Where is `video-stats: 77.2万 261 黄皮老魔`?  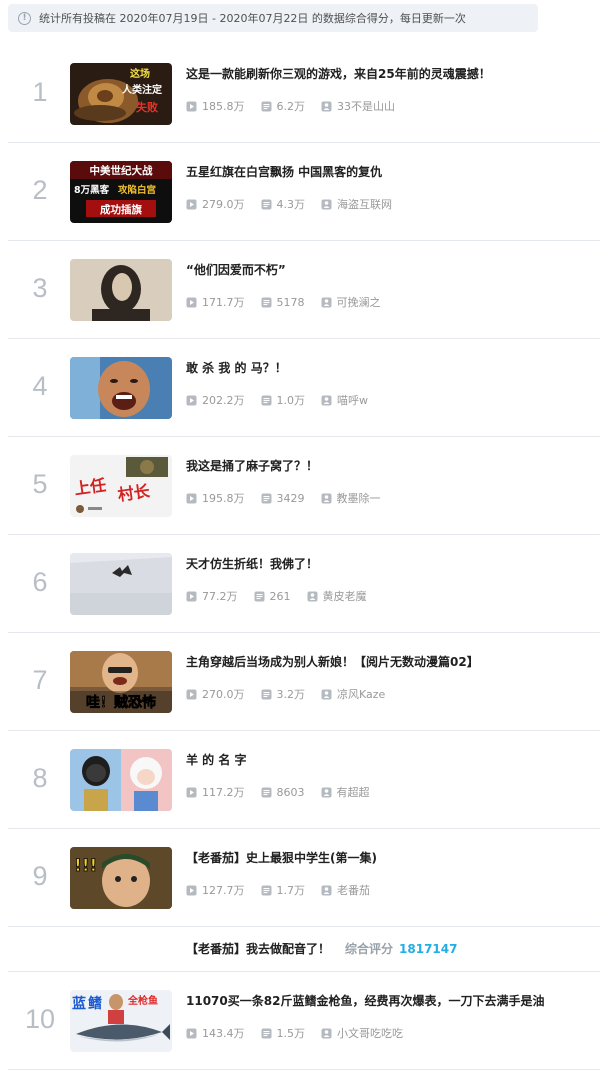 video-stats: 77.2万 261 黄皮老魔 is located at coordinates (284, 596).